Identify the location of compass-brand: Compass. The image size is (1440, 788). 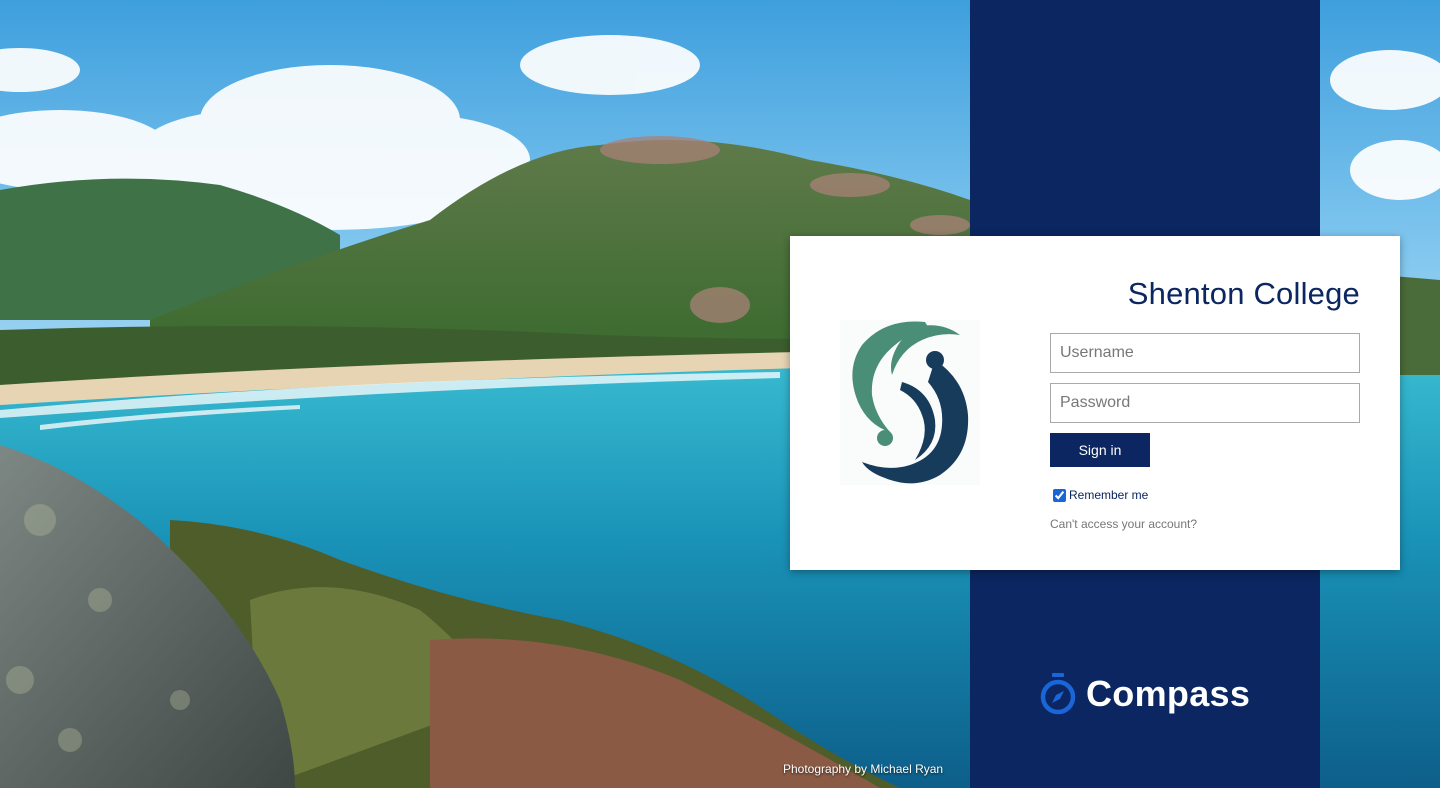
(1145, 694).